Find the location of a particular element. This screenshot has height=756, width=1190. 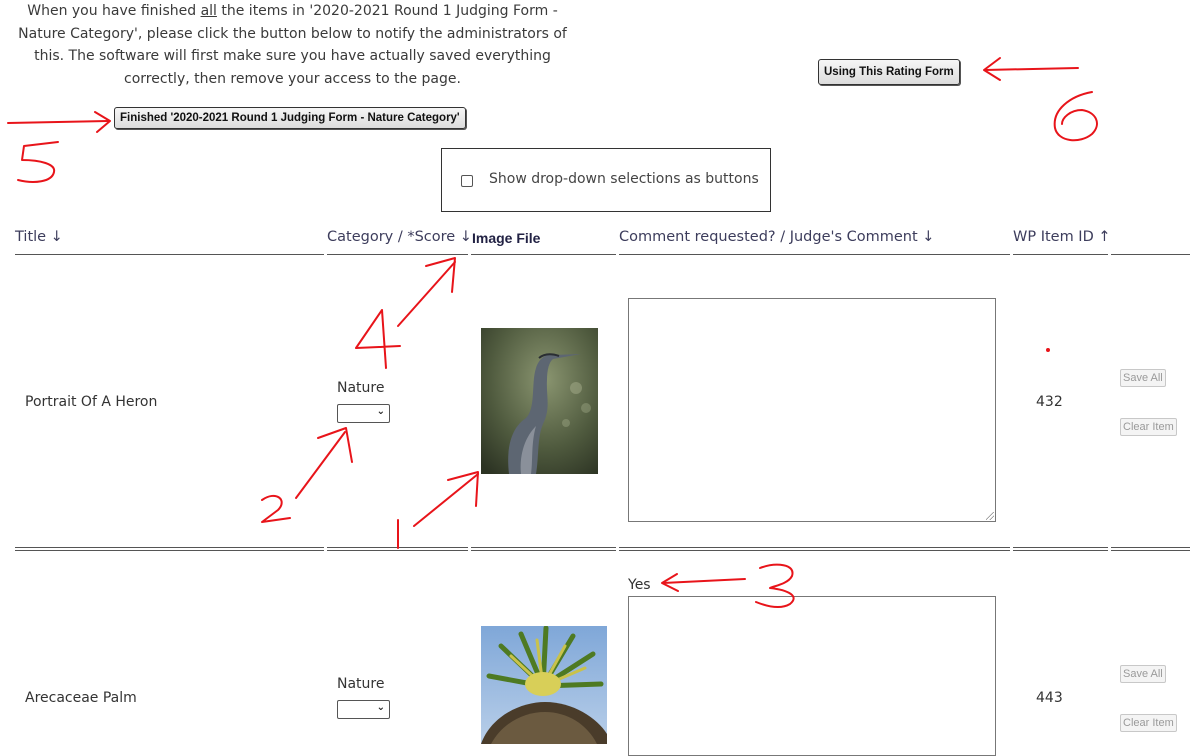

digit-4-annotation is located at coordinates (378, 339).